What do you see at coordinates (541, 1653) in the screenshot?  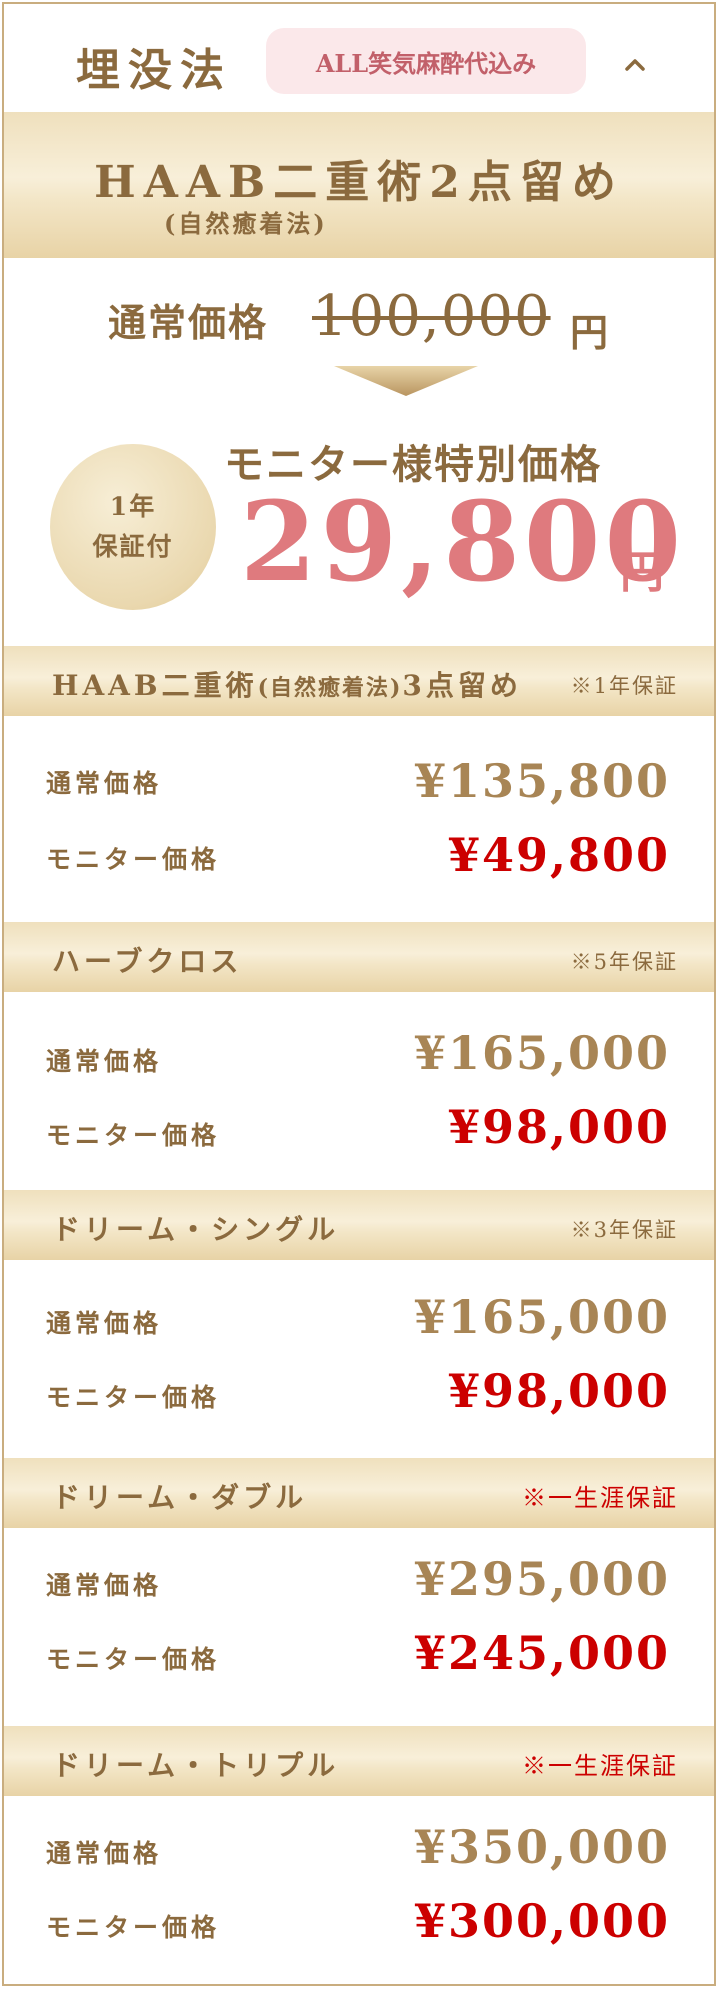 I see `plan-monitor-price: ¥245,000` at bounding box center [541, 1653].